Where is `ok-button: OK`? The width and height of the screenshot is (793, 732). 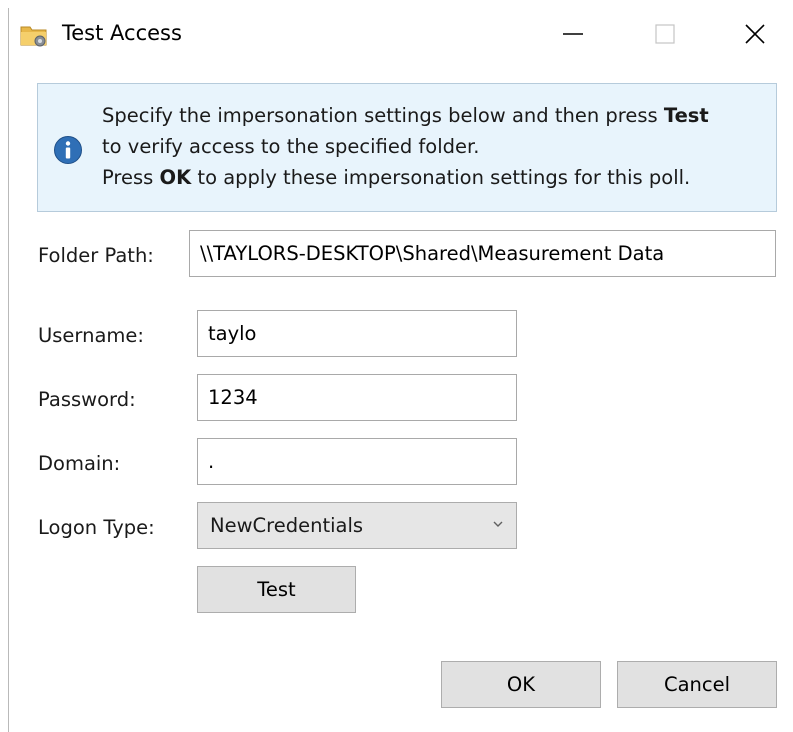 ok-button: OK is located at coordinates (521, 684).